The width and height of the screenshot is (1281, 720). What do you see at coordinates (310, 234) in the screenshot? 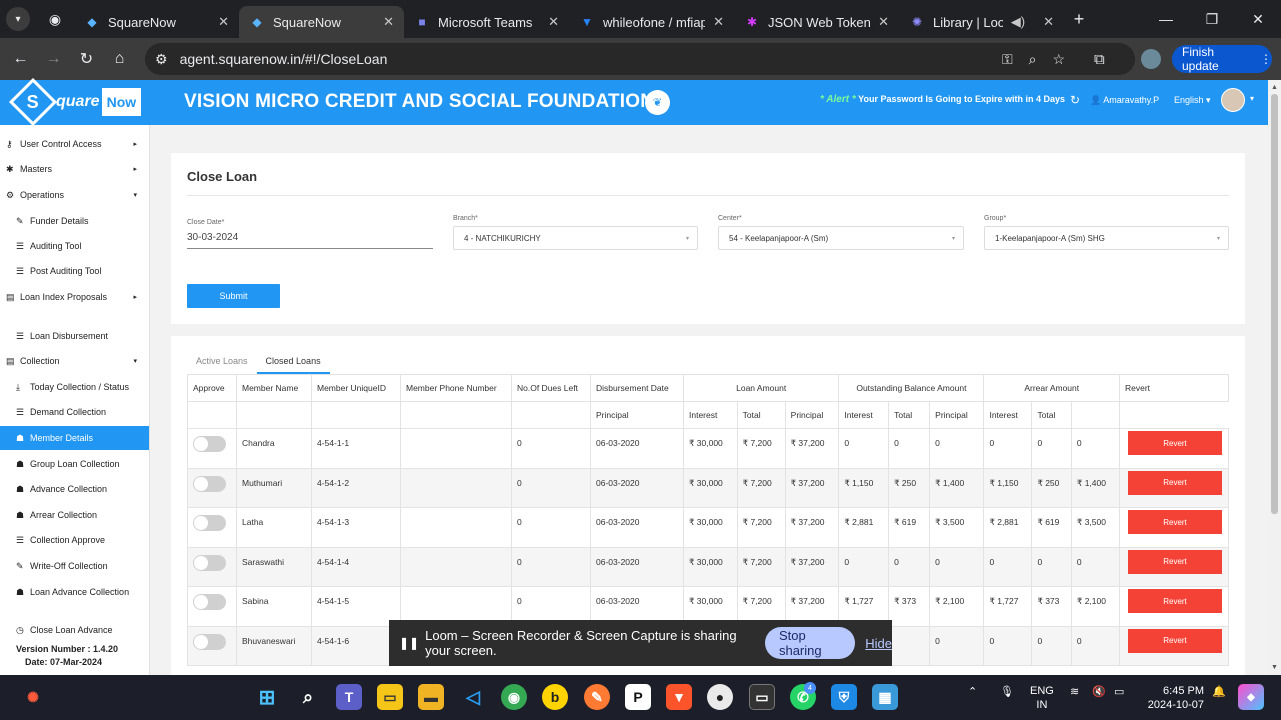
I see `close-date-field: Close Date* 30-03-2024` at bounding box center [310, 234].